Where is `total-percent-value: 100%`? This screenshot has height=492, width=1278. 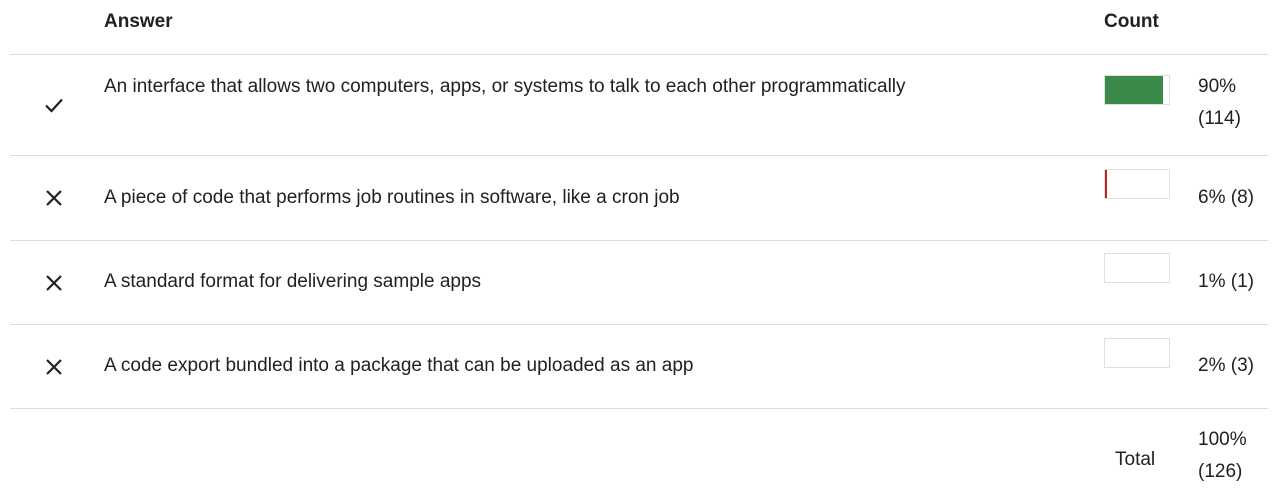
total-percent-value: 100% is located at coordinates (1222, 439).